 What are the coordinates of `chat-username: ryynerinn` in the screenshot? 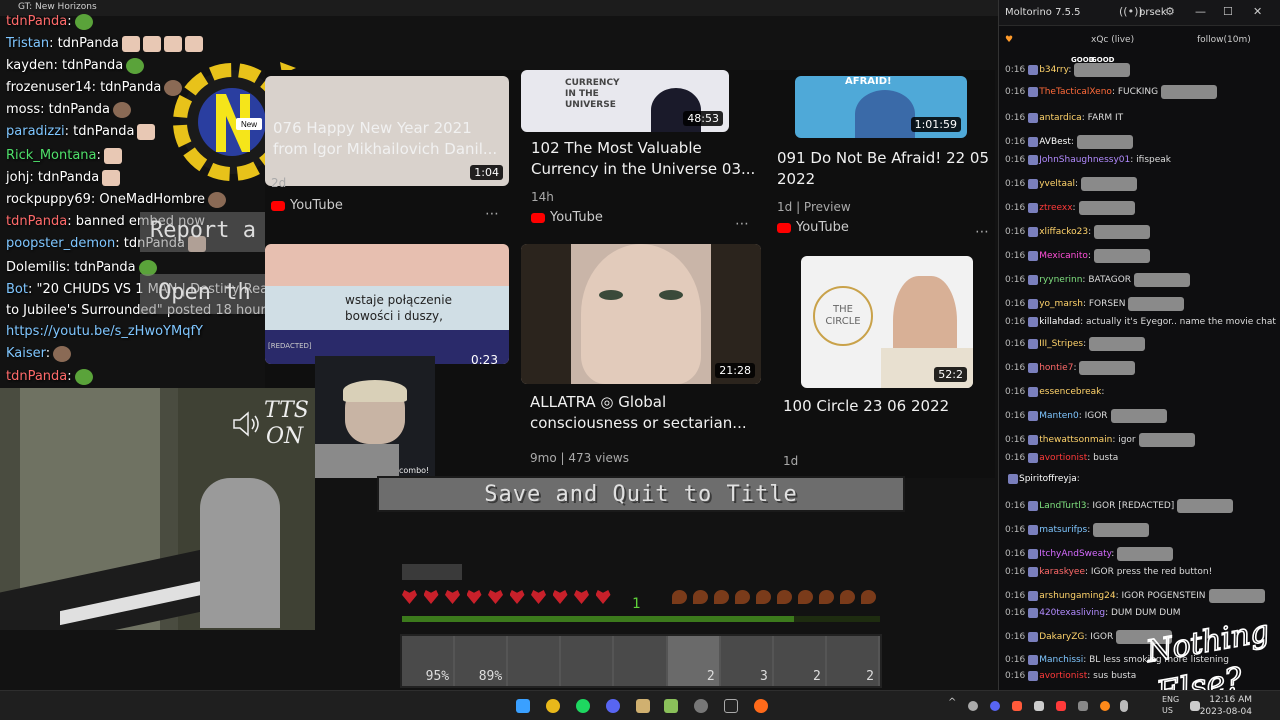 It's located at (1060, 280).